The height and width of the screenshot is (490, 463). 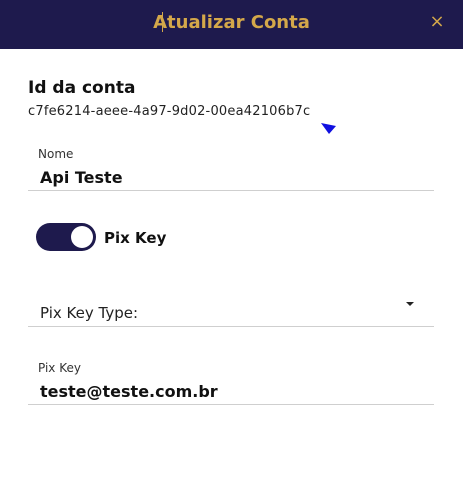 I want to click on nome-underline, so click(x=231, y=190).